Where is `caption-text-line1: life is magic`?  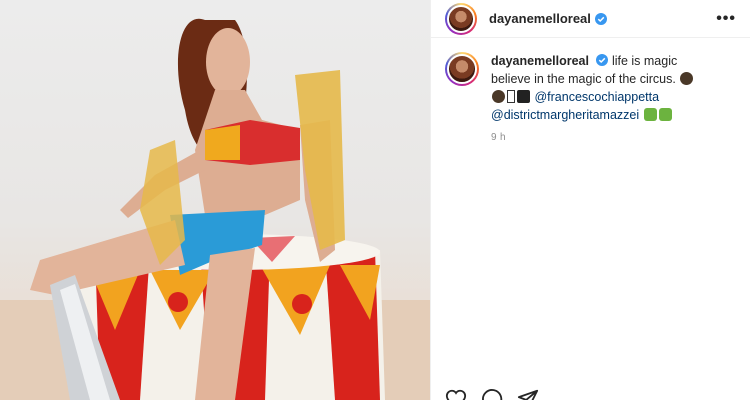 caption-text-line1: life is magic is located at coordinates (644, 61).